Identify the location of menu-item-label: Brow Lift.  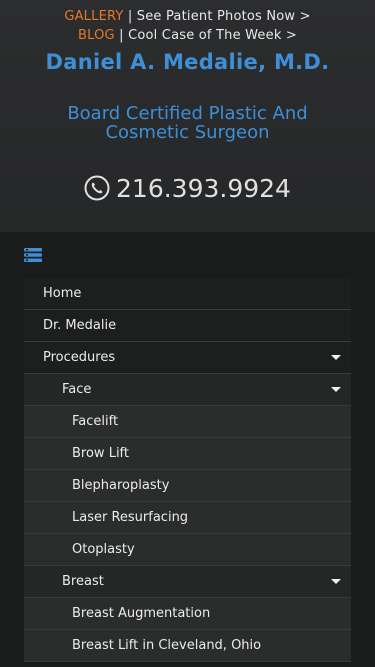
(100, 453).